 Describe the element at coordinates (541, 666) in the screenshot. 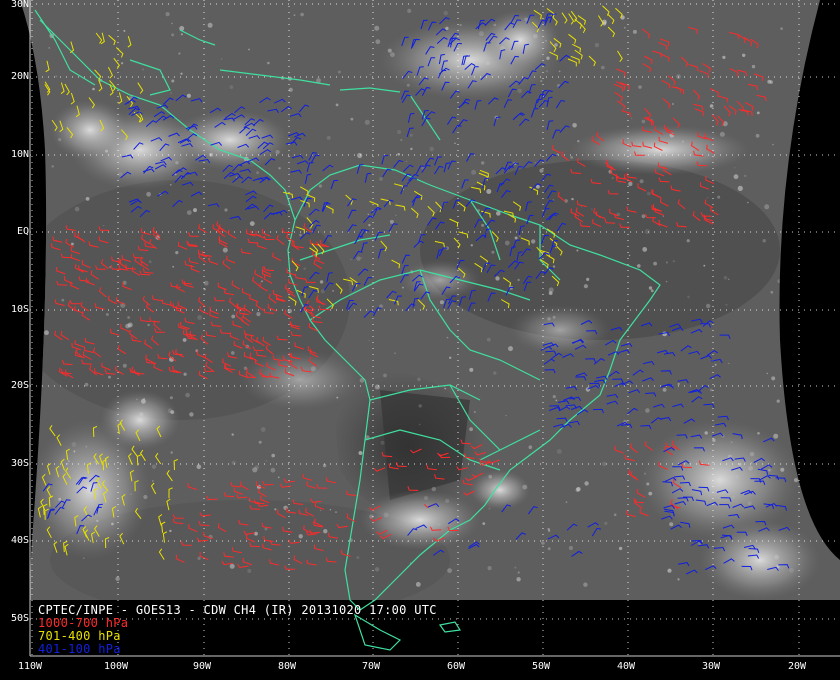

I see `lon-label-50w: 50W` at that location.